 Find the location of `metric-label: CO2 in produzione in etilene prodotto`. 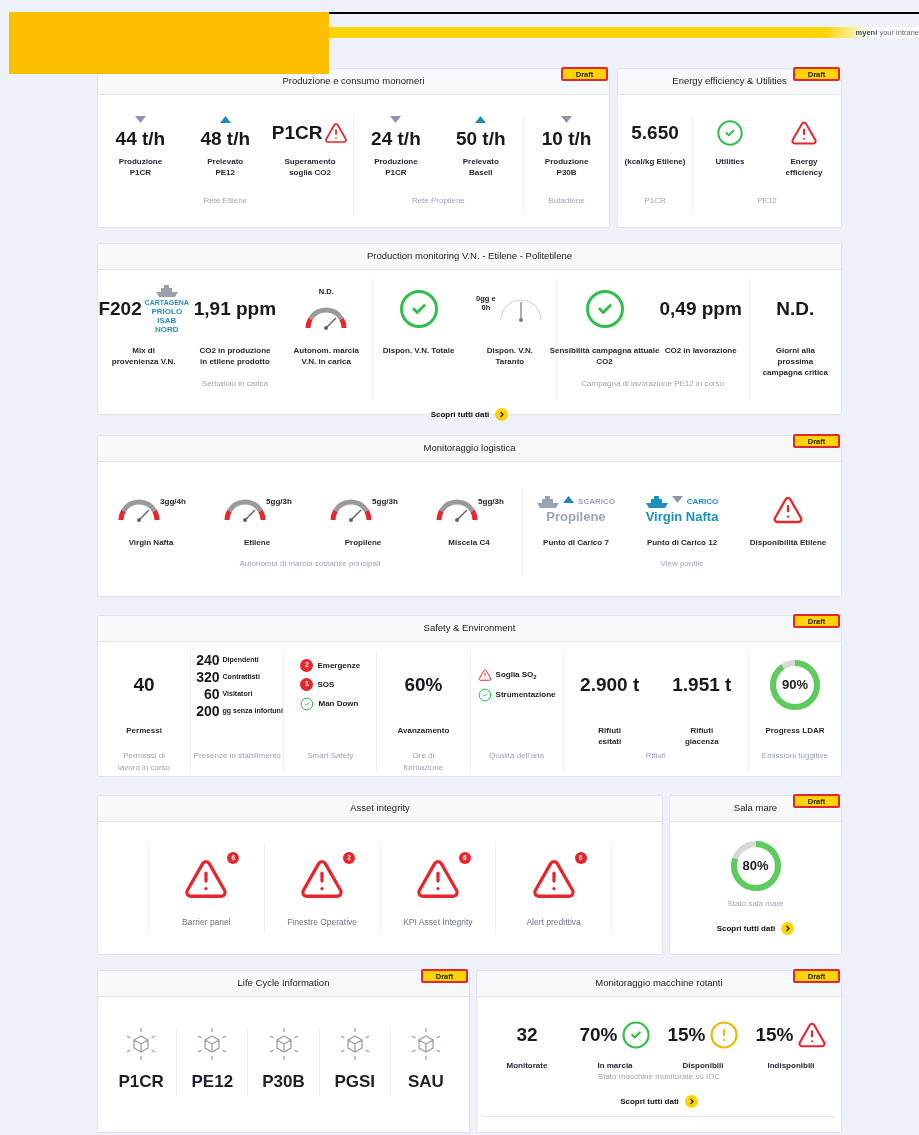

metric-label: CO2 in produzione in etilene prodotto is located at coordinates (235, 356).